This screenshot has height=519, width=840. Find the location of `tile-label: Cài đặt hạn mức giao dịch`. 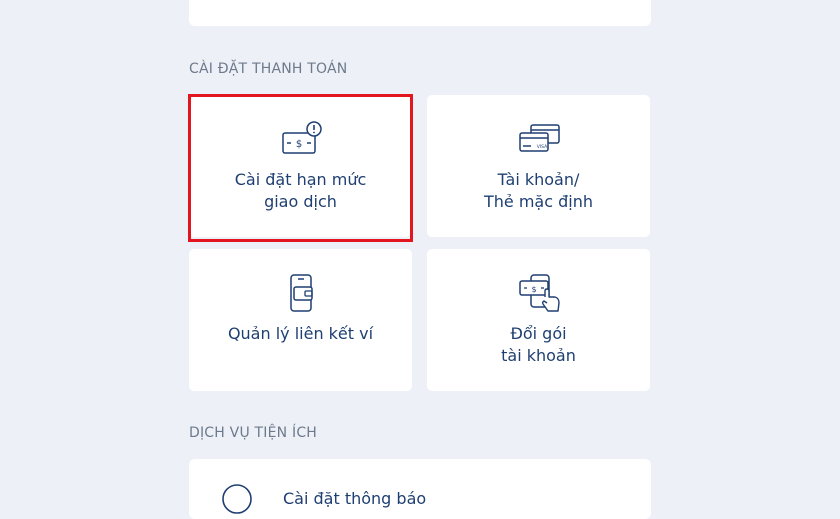

tile-label: Cài đặt hạn mức giao dịch is located at coordinates (300, 190).